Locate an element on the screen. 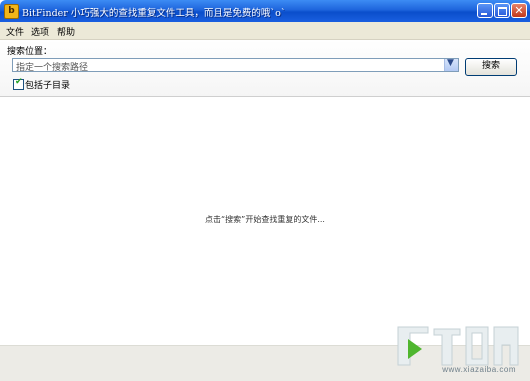 Image resolution: width=530 pixels, height=381 pixels. chevron-down-icon: ▼ is located at coordinates (450, 63).